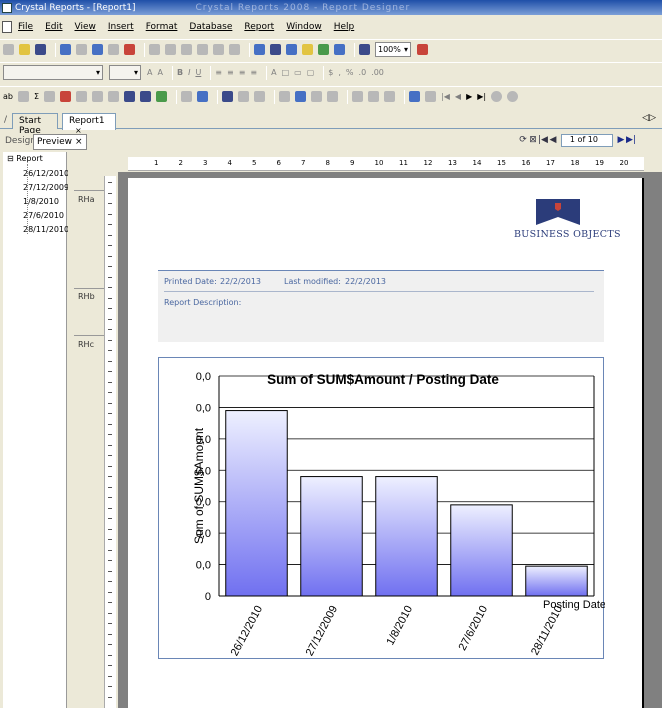 This screenshot has width=662, height=708. What do you see at coordinates (210, 27) in the screenshot?
I see `menu-database: Database` at bounding box center [210, 27].